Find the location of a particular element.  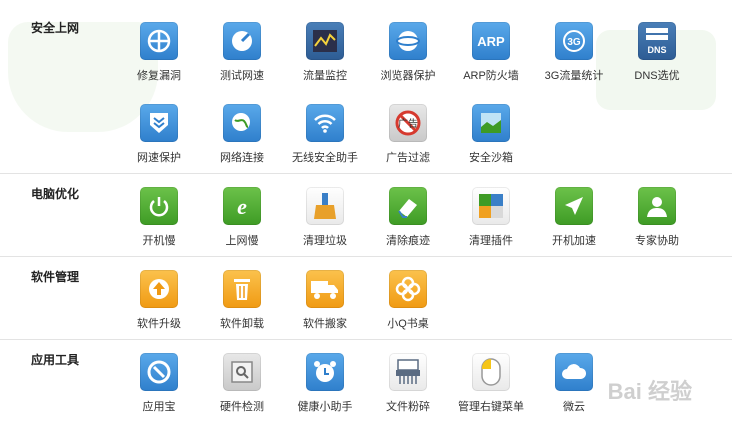

tool-browser-protect: 浏览器保护 is located at coordinates (408, 59).